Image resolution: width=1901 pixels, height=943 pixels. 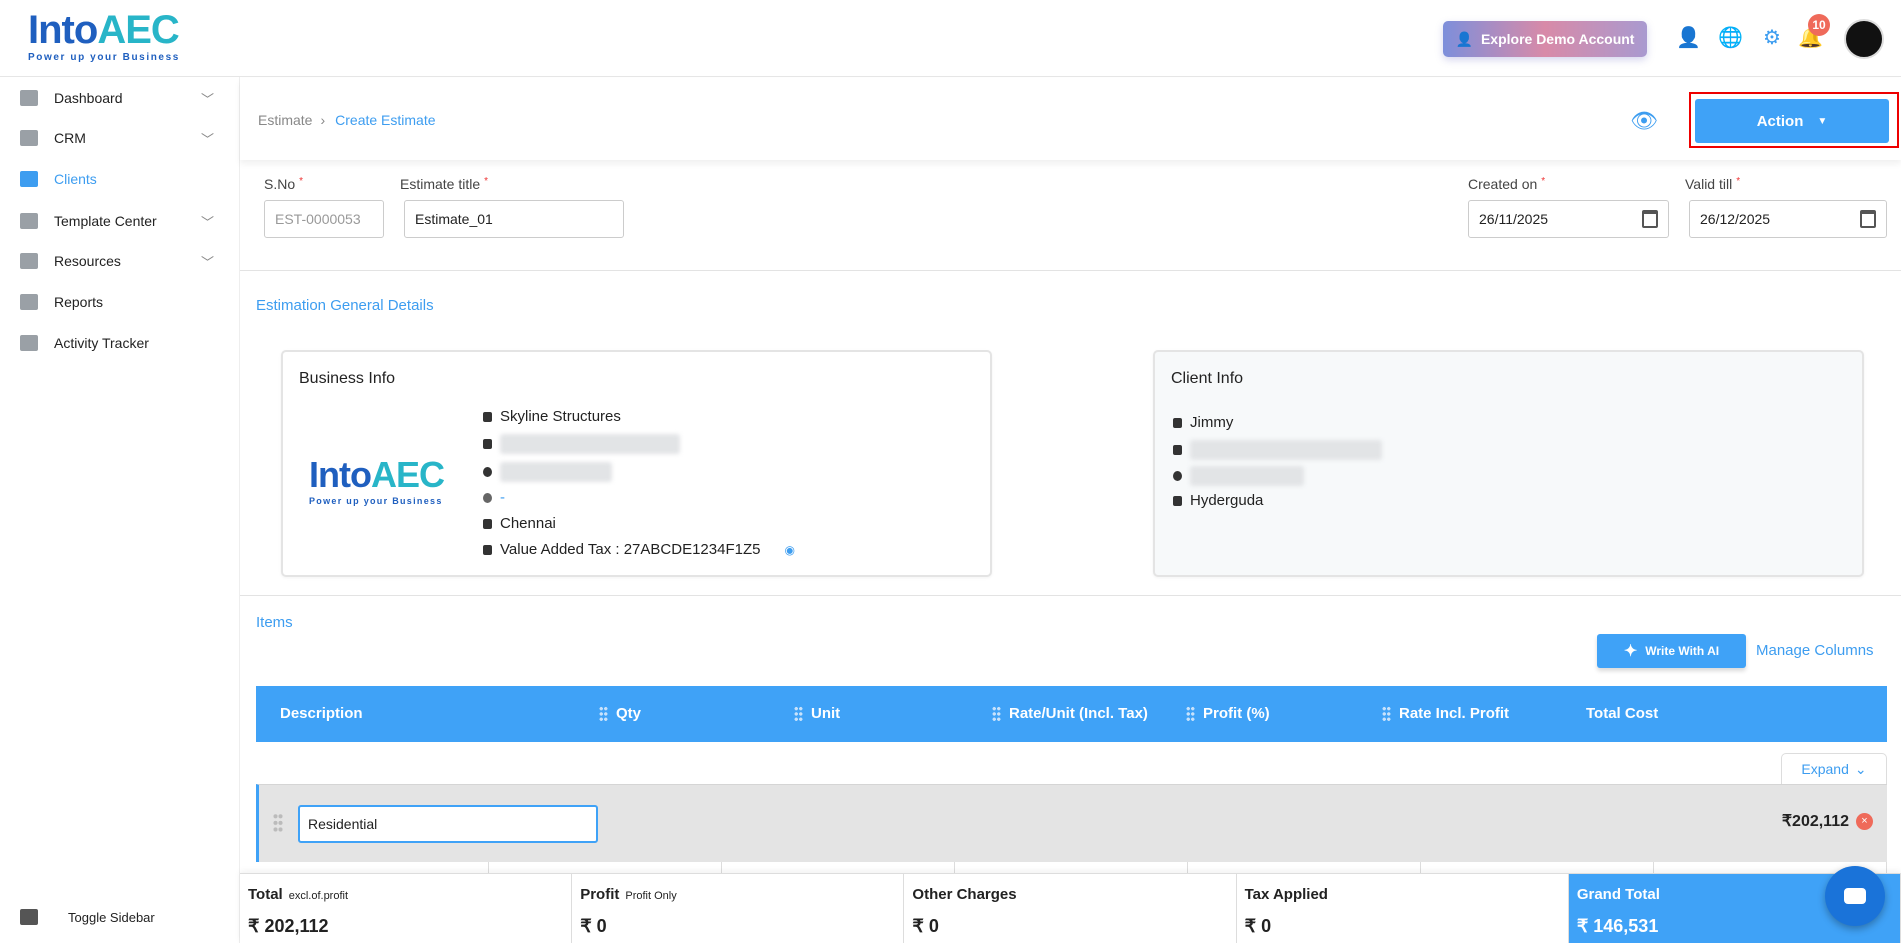 What do you see at coordinates (629, 713) in the screenshot?
I see `column-label: Qty` at bounding box center [629, 713].